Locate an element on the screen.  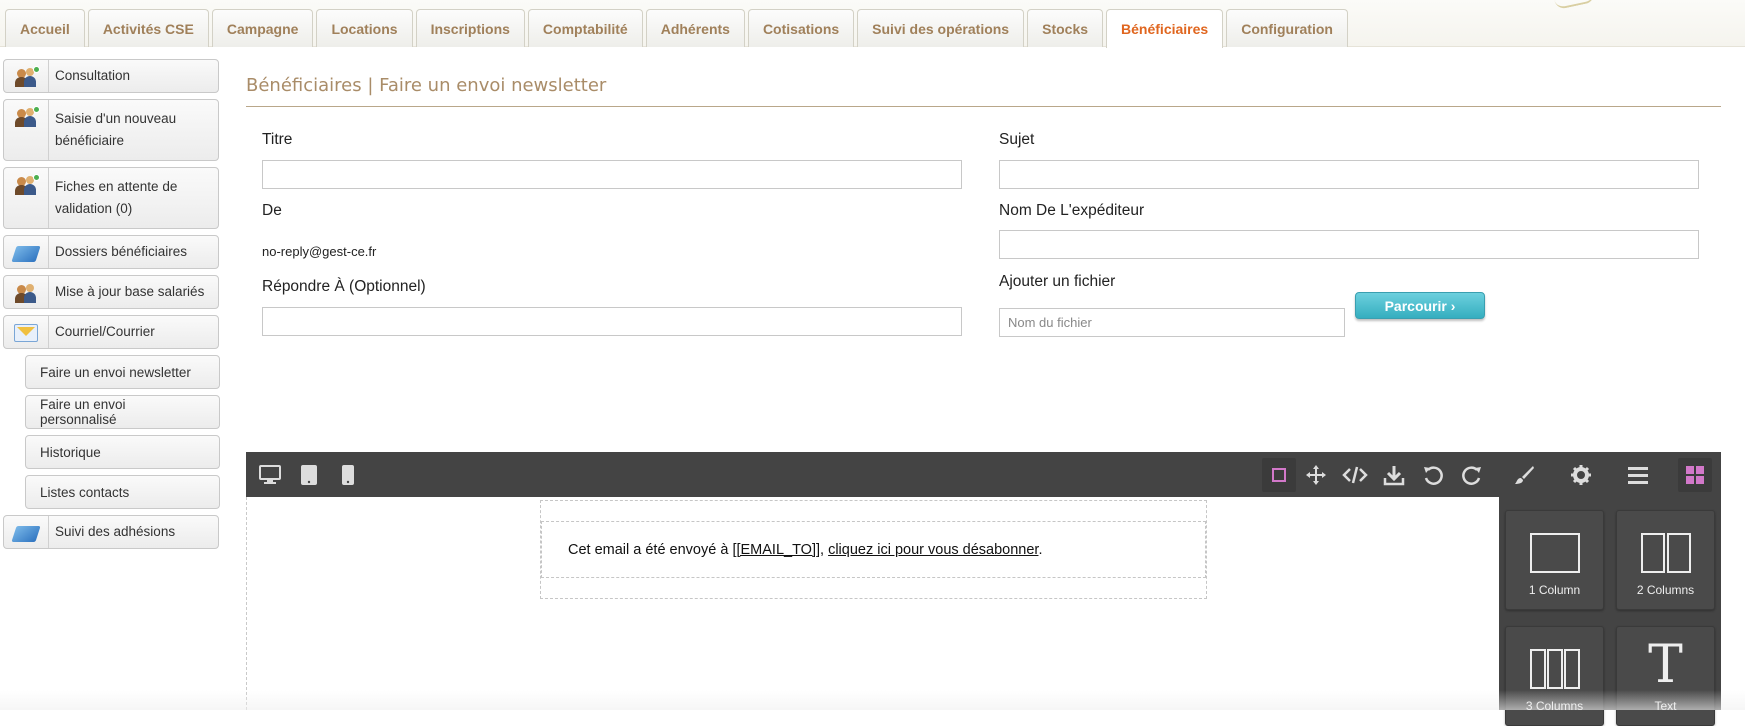
tab-accueil: Accueil is located at coordinates (45, 28).